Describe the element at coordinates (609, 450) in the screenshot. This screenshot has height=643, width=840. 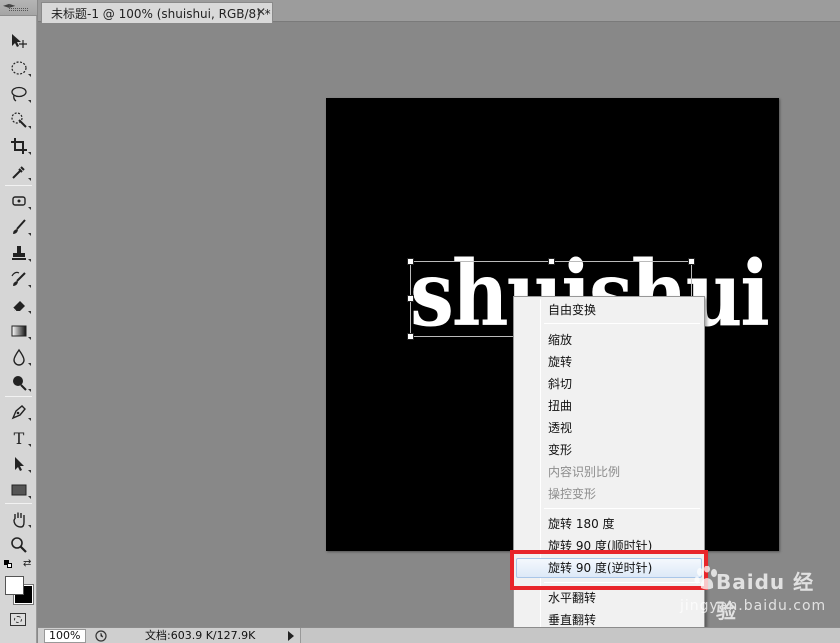
I see `menu-item-warp: 变形` at that location.